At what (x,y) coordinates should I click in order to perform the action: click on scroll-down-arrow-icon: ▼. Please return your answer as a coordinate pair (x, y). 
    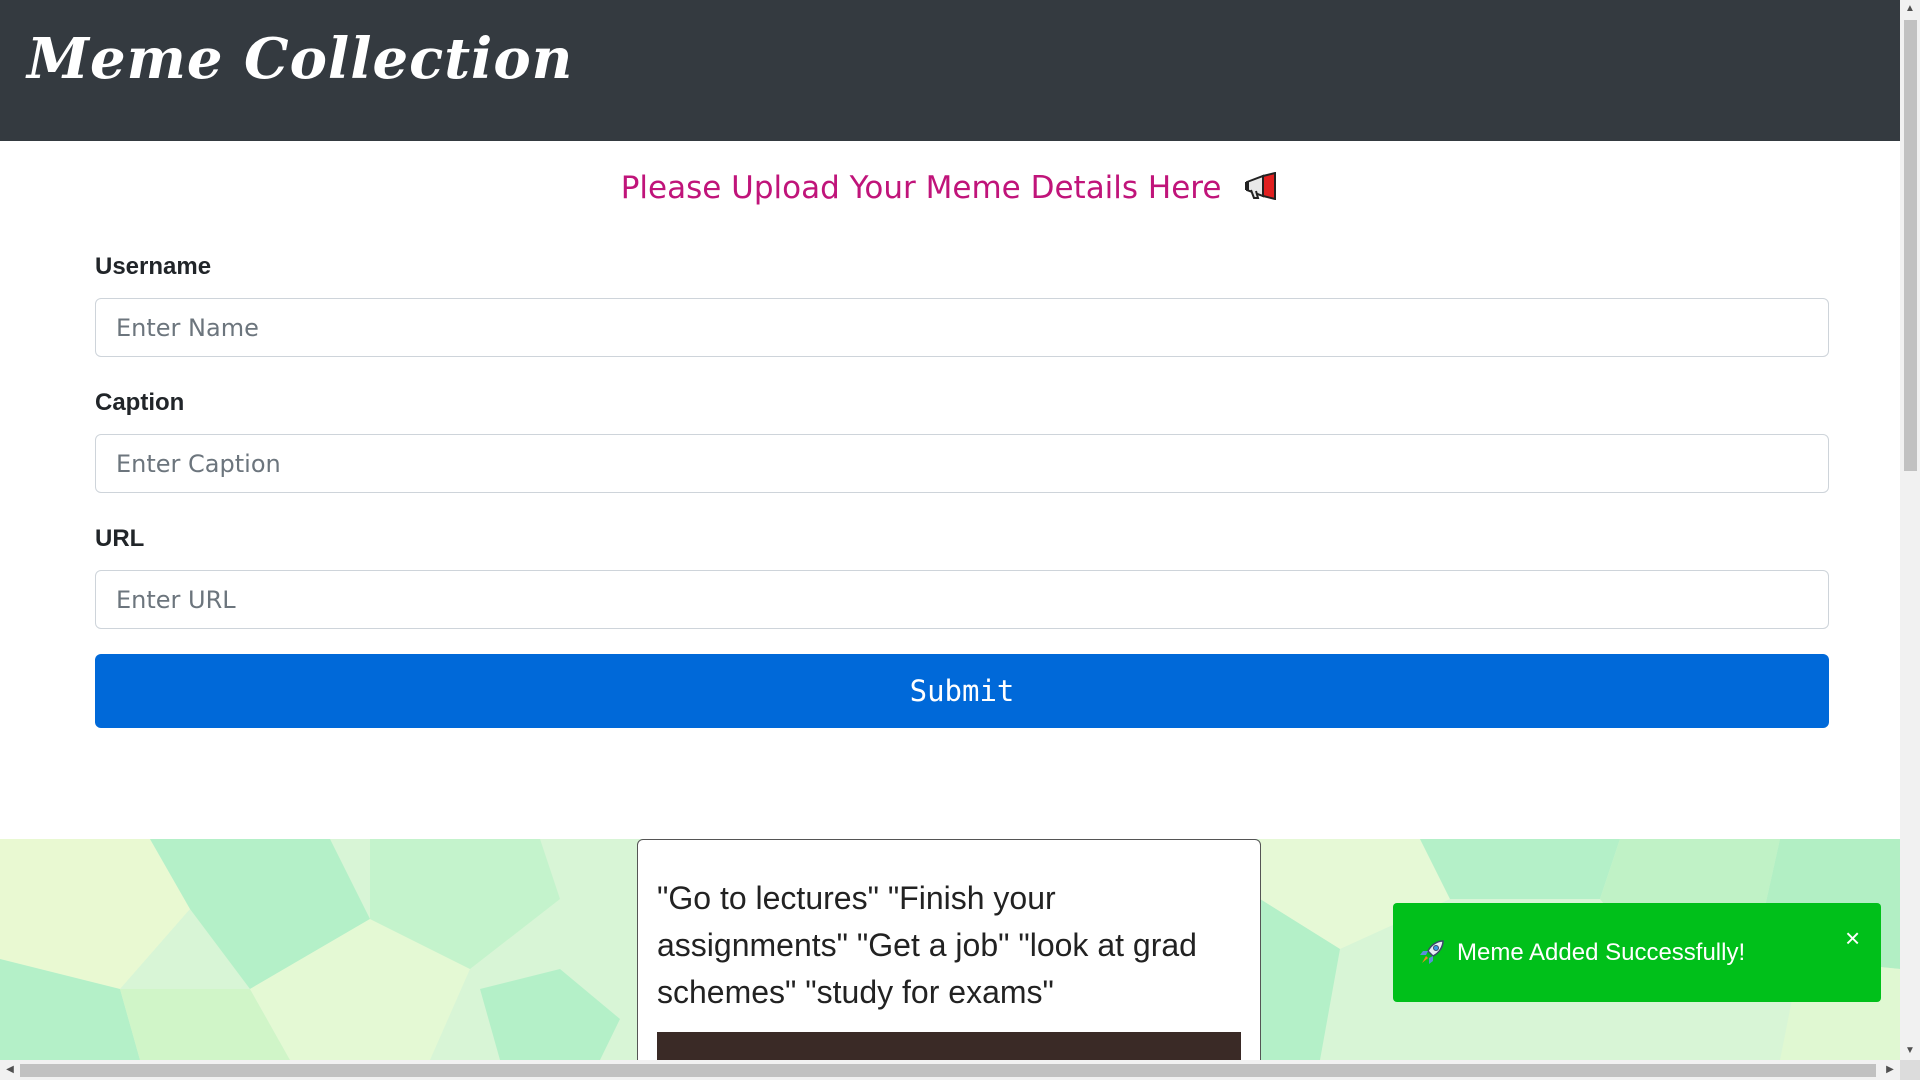
    Looking at the image, I should click on (1910, 1051).